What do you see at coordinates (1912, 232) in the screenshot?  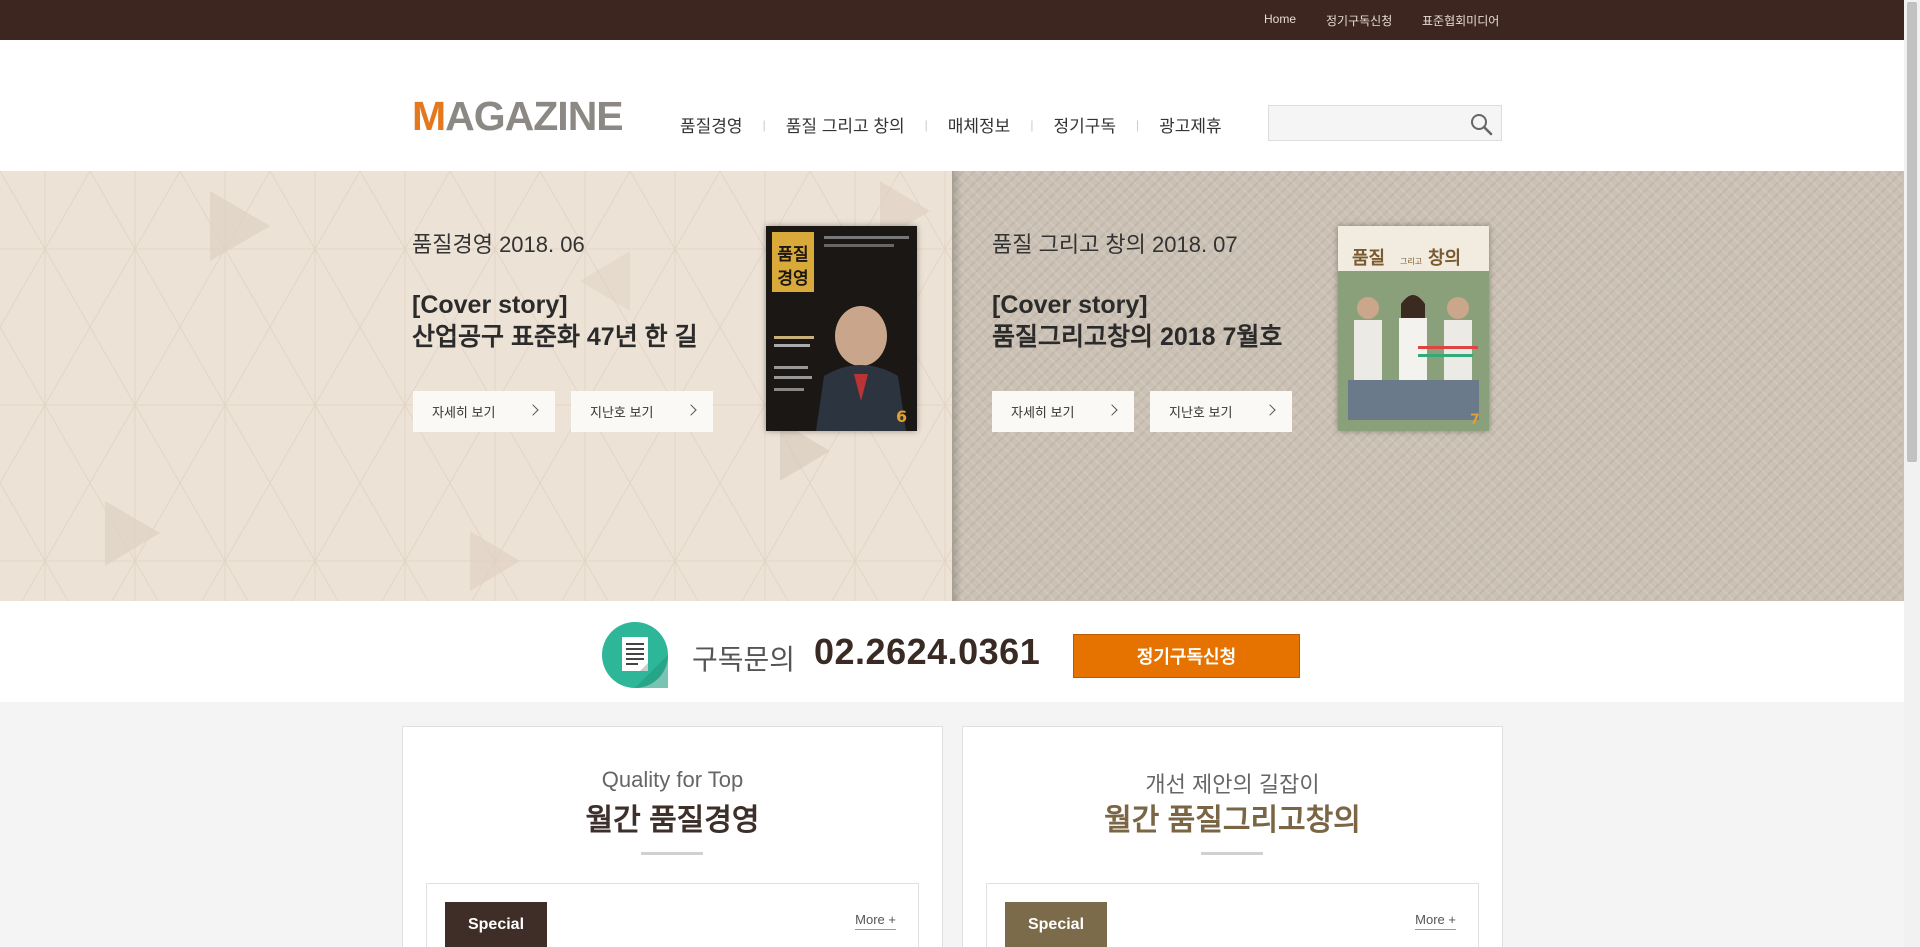 I see `scrollbar-thumb` at bounding box center [1912, 232].